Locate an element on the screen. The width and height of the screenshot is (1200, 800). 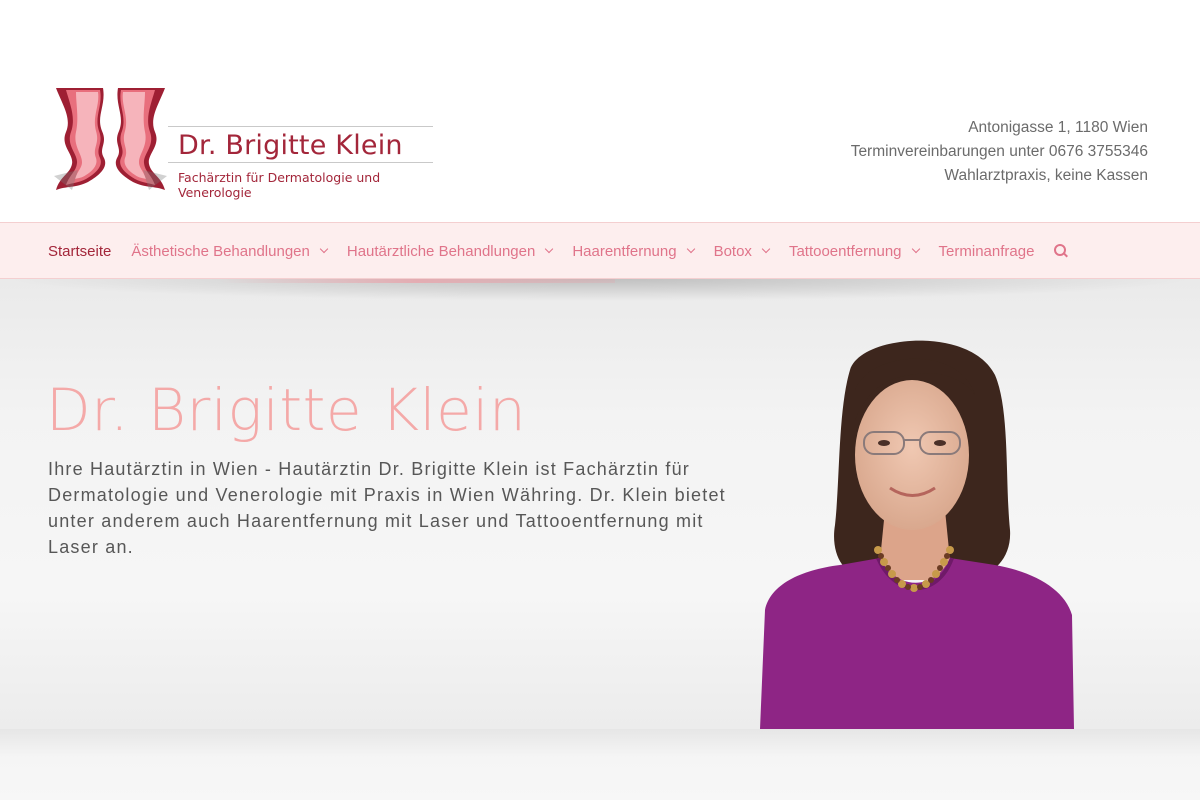
nav-item-terminanfrage: Terminanfrage is located at coordinates (987, 251).